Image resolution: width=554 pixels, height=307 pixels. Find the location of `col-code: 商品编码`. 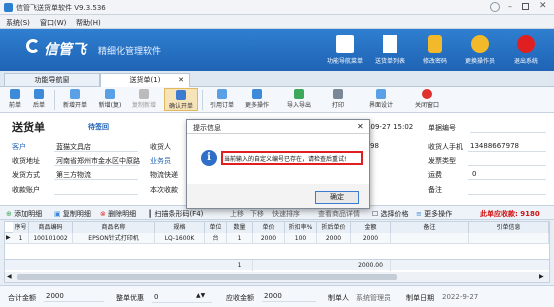

col-code: 商品编码 is located at coordinates (51, 227).